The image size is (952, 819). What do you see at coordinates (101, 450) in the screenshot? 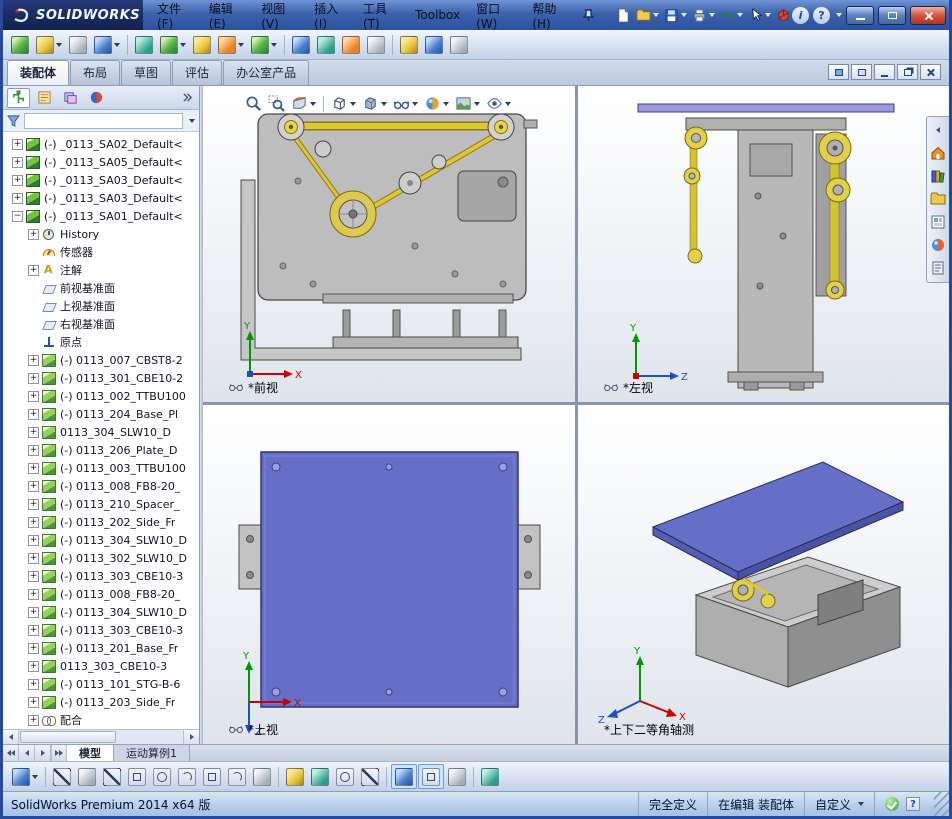
I see `tree-item: (-) 0113_206_Plate_D` at bounding box center [101, 450].